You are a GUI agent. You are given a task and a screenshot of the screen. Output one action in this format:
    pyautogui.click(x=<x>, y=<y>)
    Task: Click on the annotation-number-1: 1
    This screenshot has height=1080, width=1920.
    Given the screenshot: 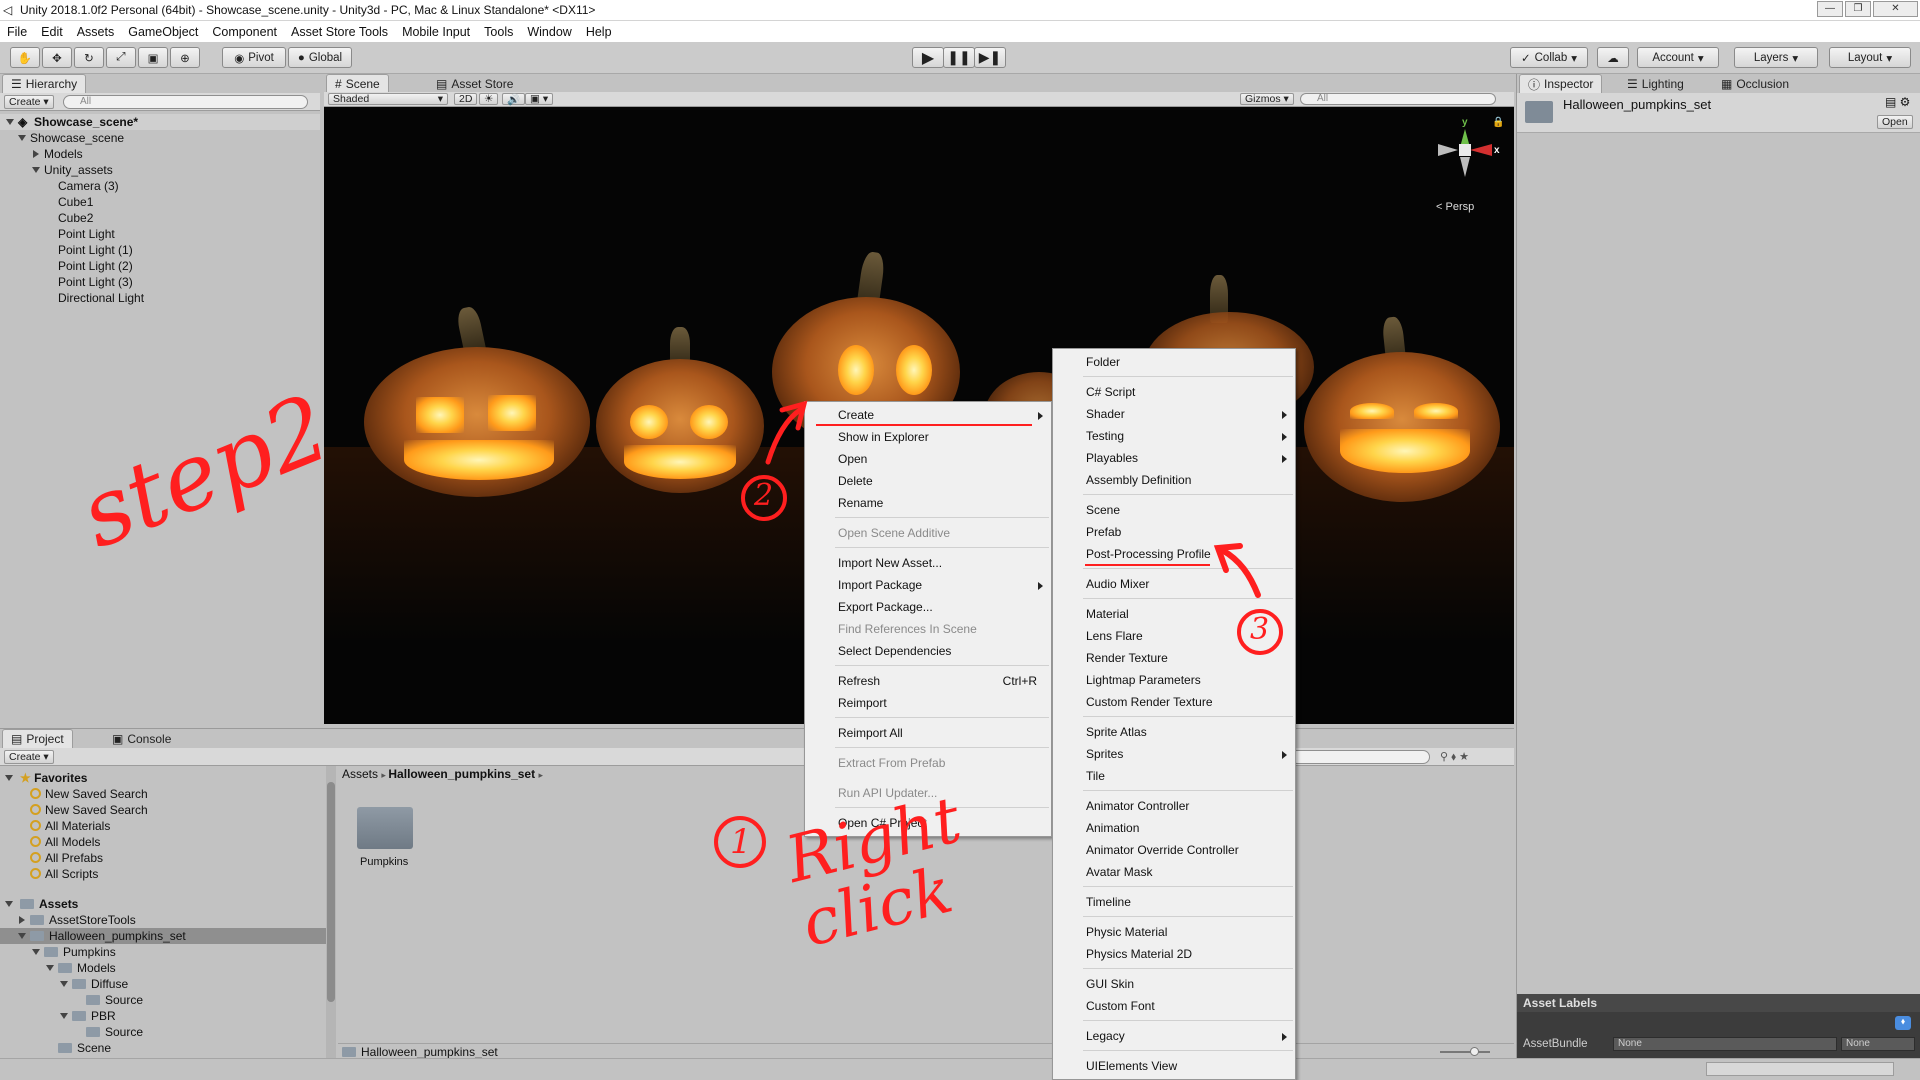 What is the action you would take?
    pyautogui.click(x=741, y=842)
    